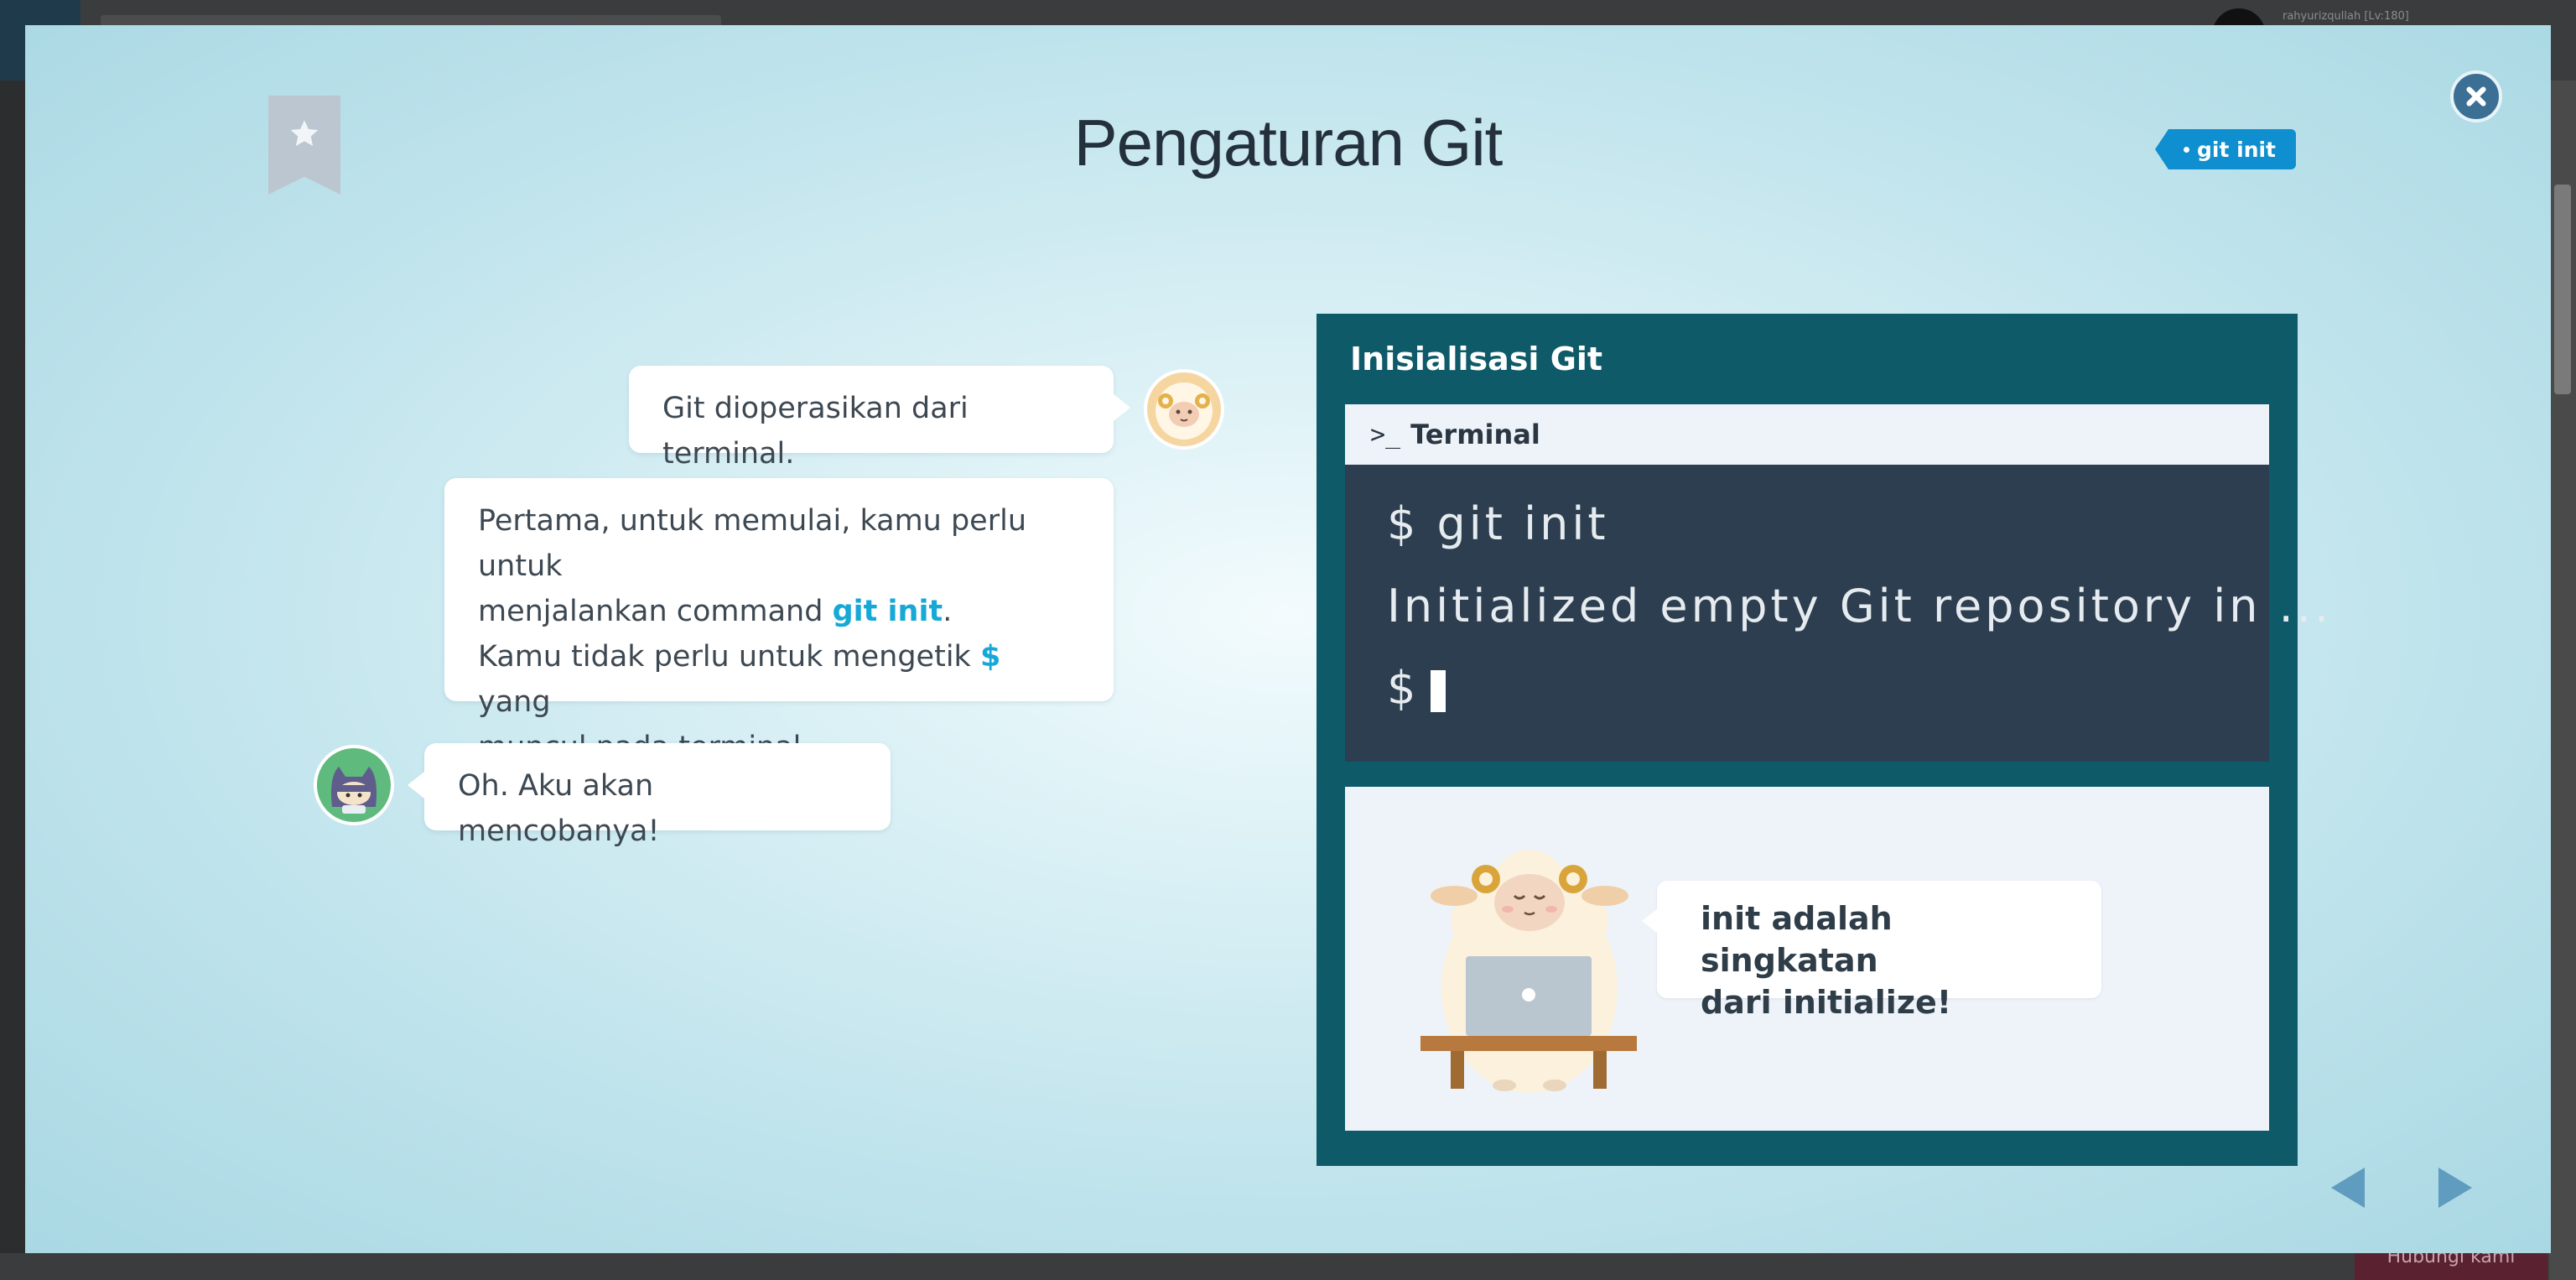 The height and width of the screenshot is (1280, 2576). What do you see at coordinates (1476, 359) in the screenshot?
I see `panel-title: Inisialisasi Git` at bounding box center [1476, 359].